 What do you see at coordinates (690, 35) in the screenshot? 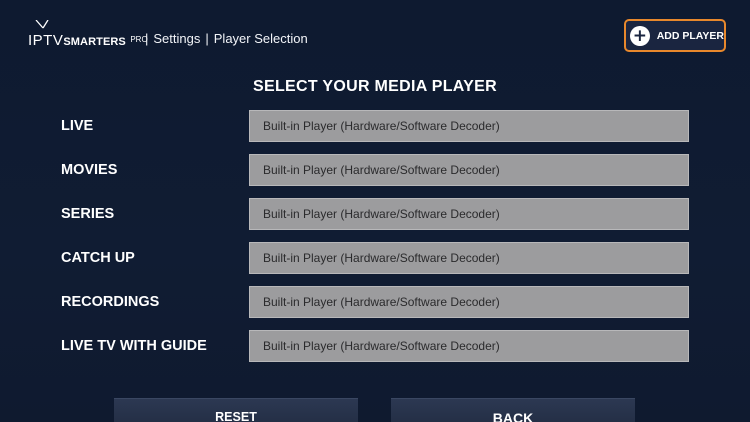
I see `add-player-label: ADD PLAYER` at bounding box center [690, 35].